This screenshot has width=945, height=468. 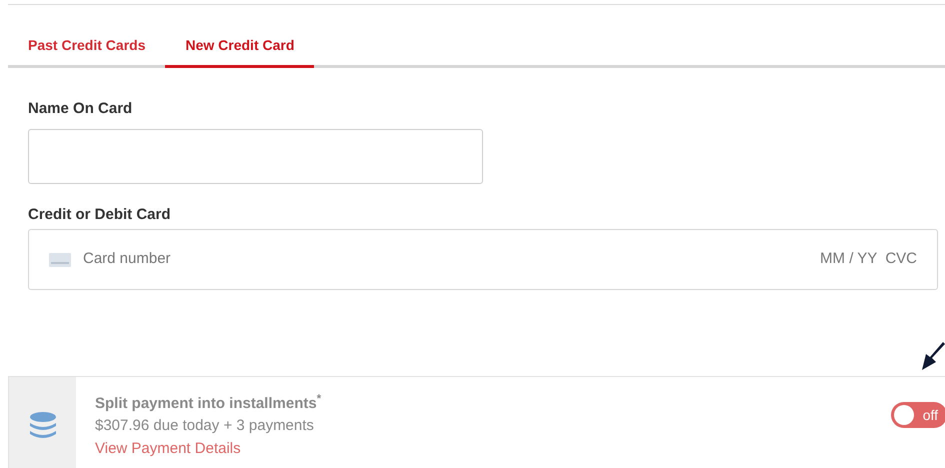 What do you see at coordinates (483, 259) in the screenshot?
I see `card-input-field: Card number MM / YY CVC` at bounding box center [483, 259].